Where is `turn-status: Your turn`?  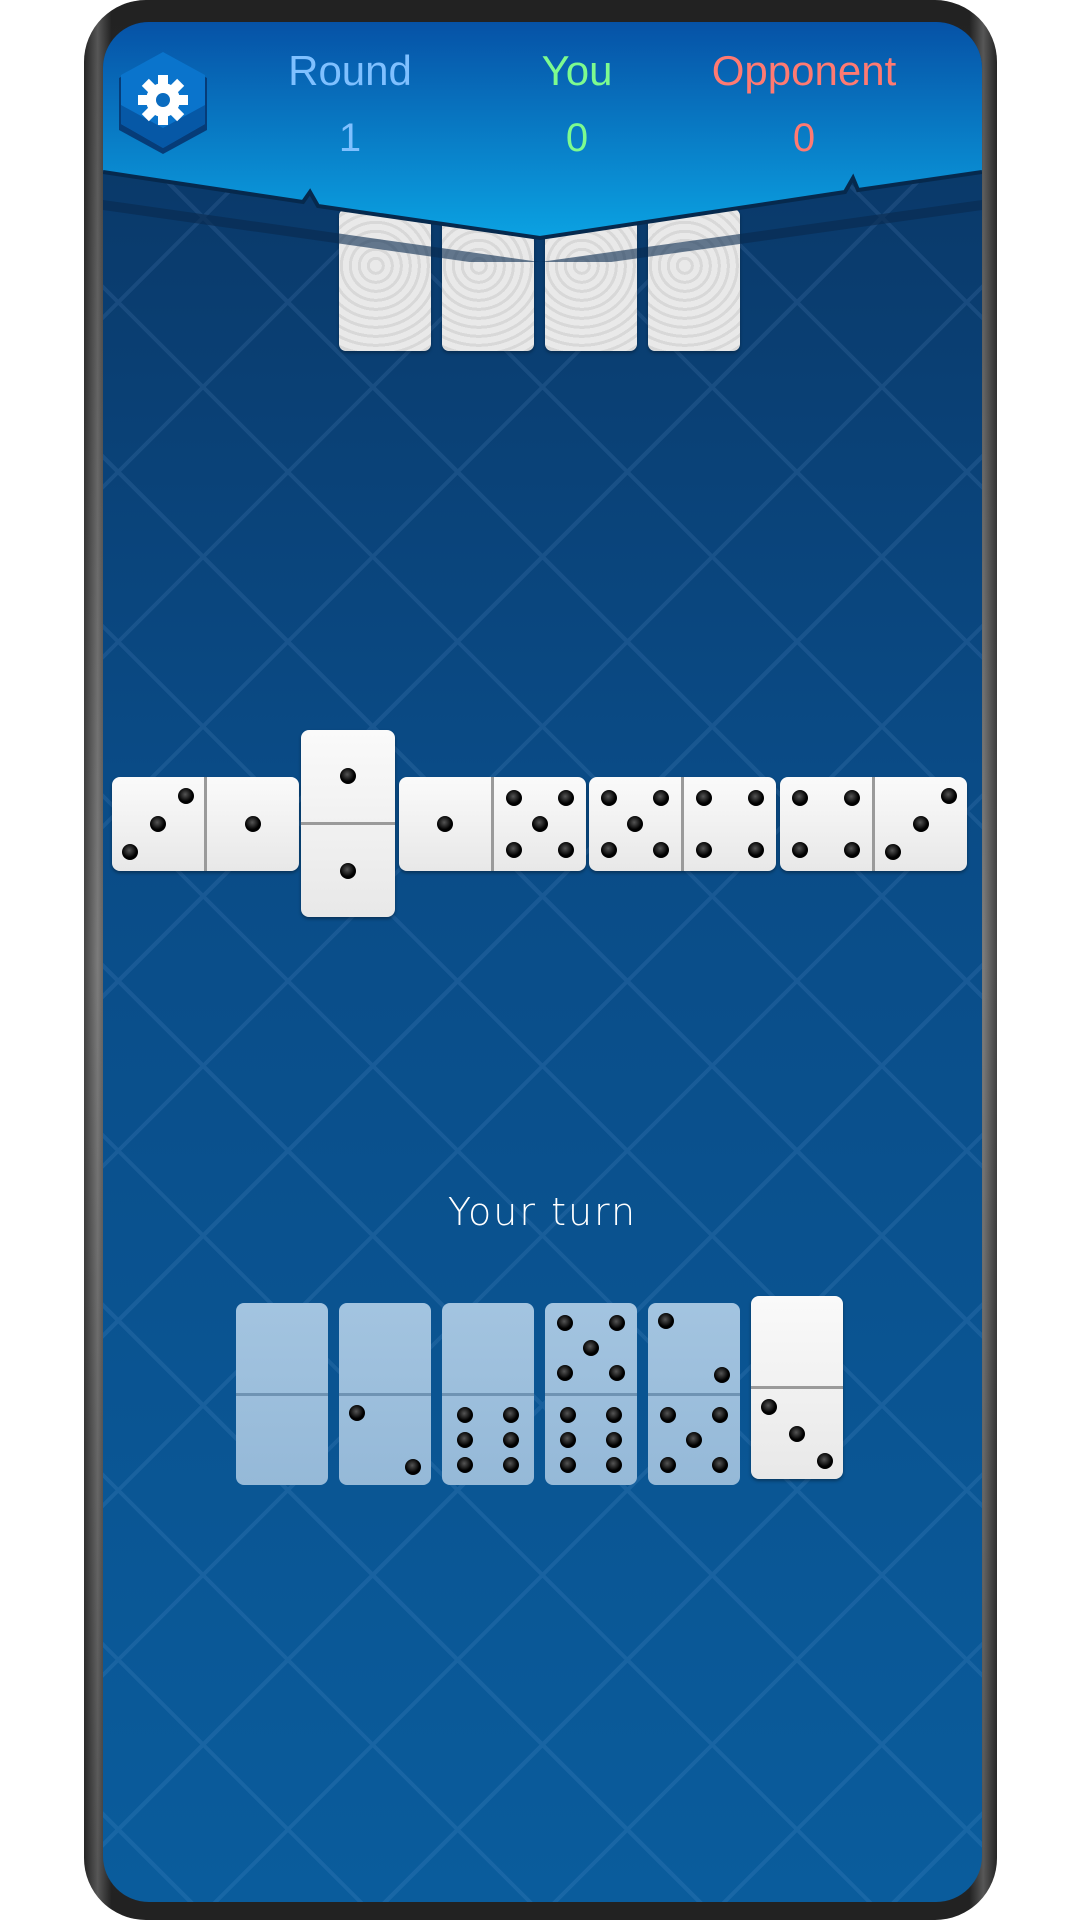 turn-status: Your turn is located at coordinates (542, 1212).